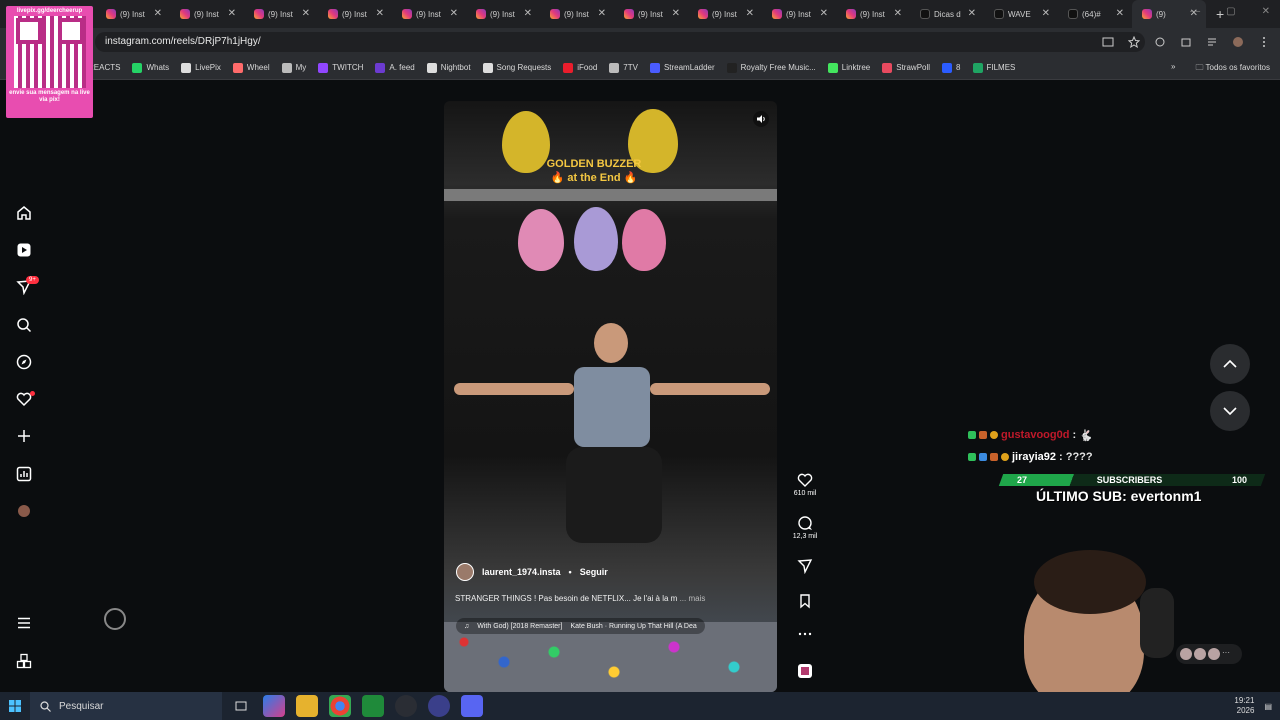  What do you see at coordinates (1021, 14) in the screenshot?
I see `browser-tab: WAVE ✕` at bounding box center [1021, 14].